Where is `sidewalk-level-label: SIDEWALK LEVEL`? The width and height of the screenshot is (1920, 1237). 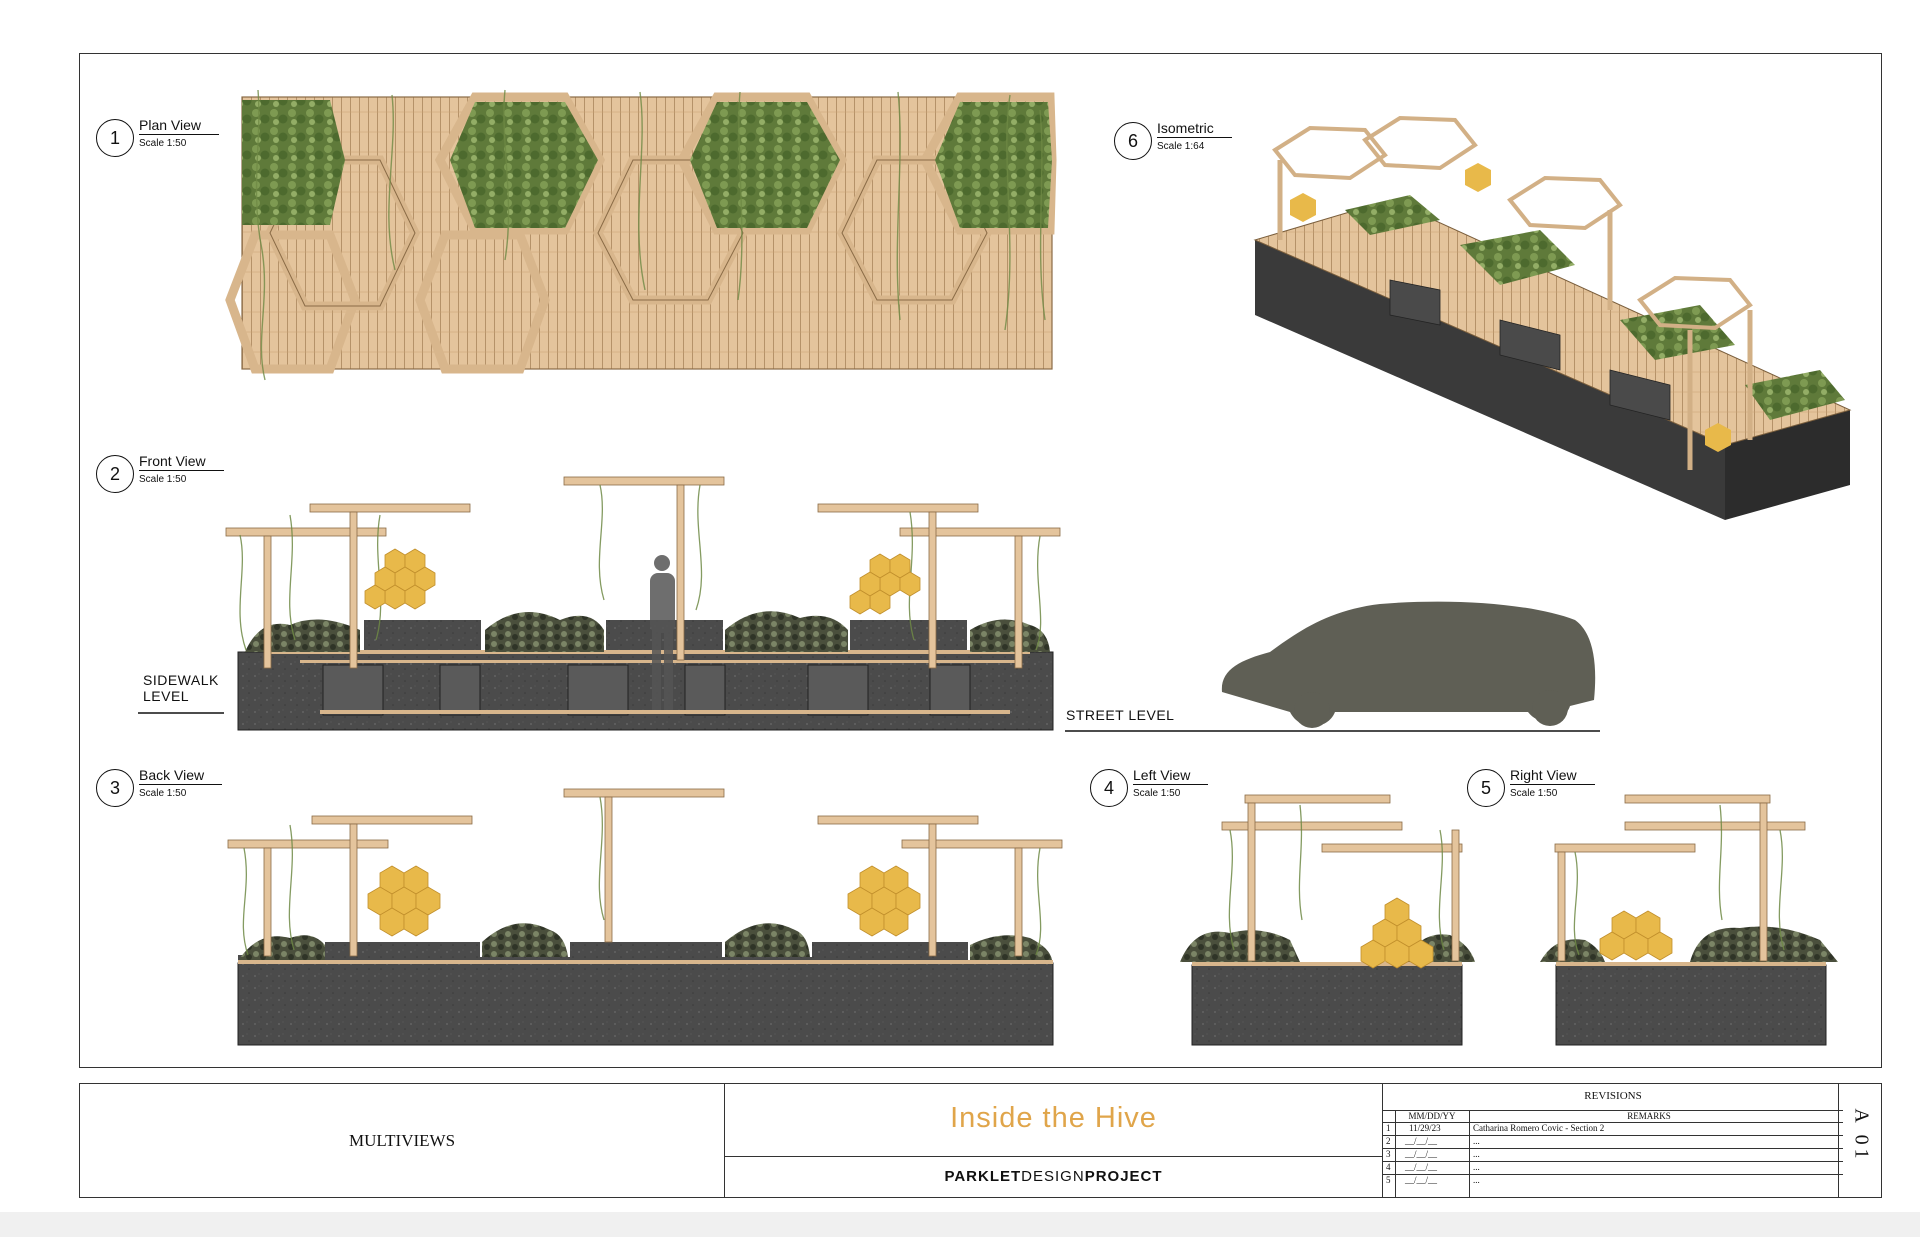
sidewalk-level-label: SIDEWALK LEVEL is located at coordinates (181, 688).